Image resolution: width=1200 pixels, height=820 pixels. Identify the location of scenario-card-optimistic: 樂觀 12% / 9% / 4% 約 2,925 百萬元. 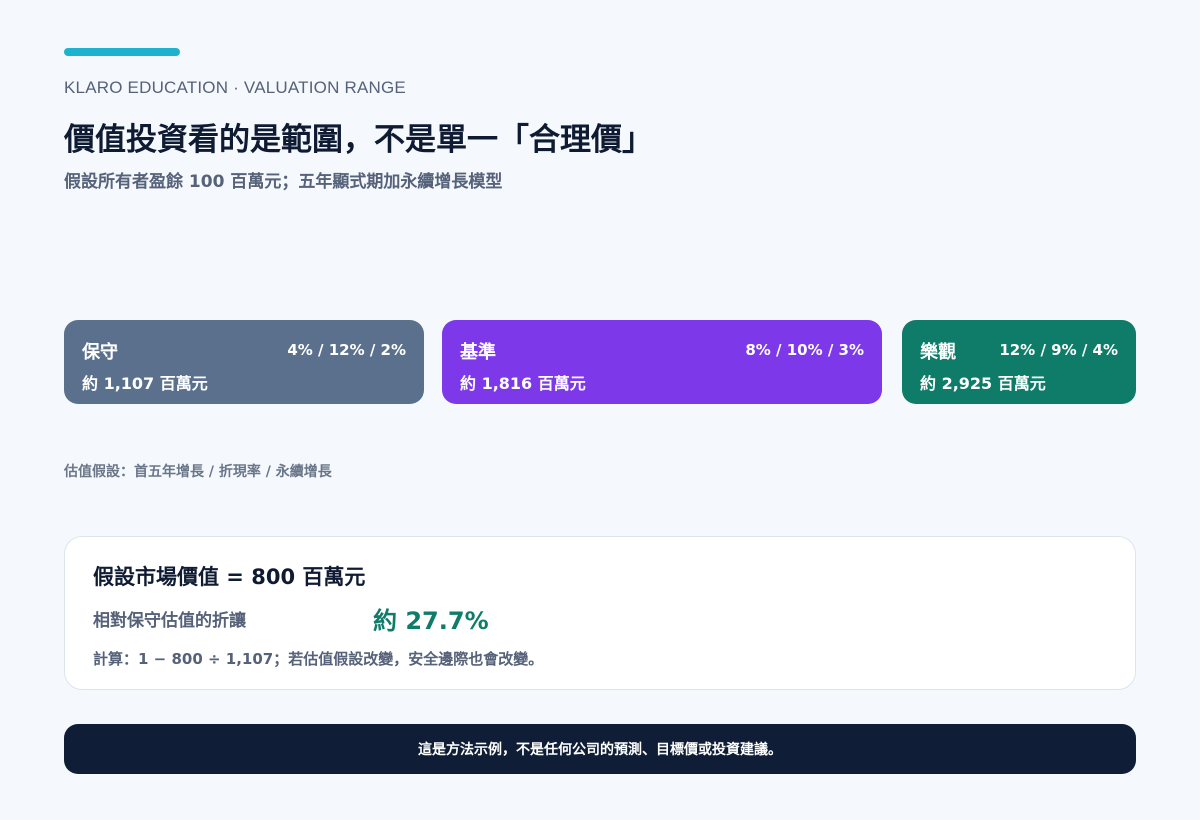
(1019, 362).